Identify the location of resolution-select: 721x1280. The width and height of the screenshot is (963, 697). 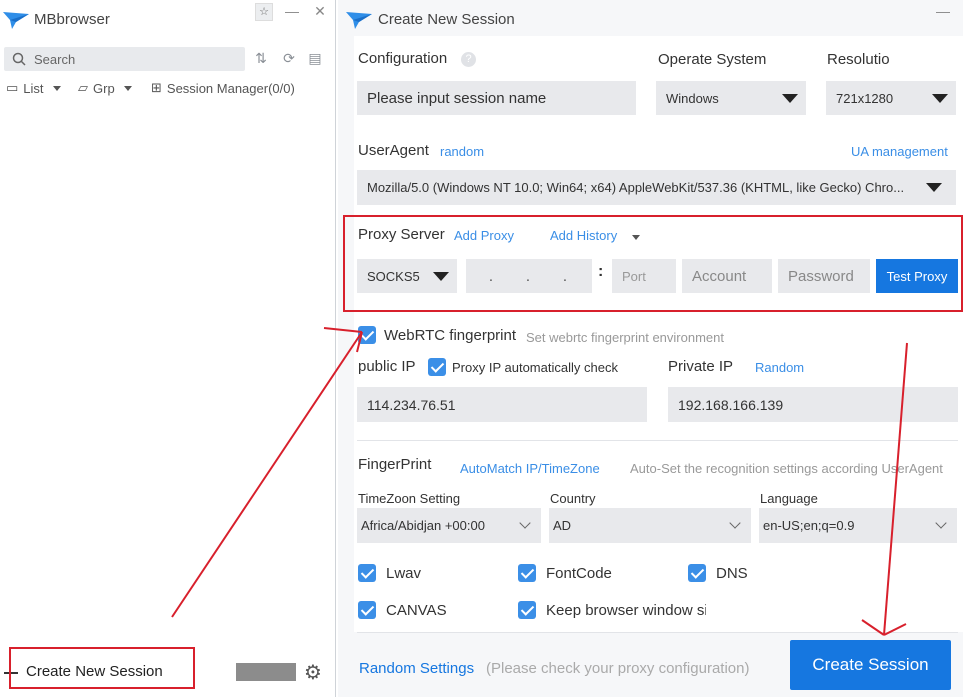
(891, 98).